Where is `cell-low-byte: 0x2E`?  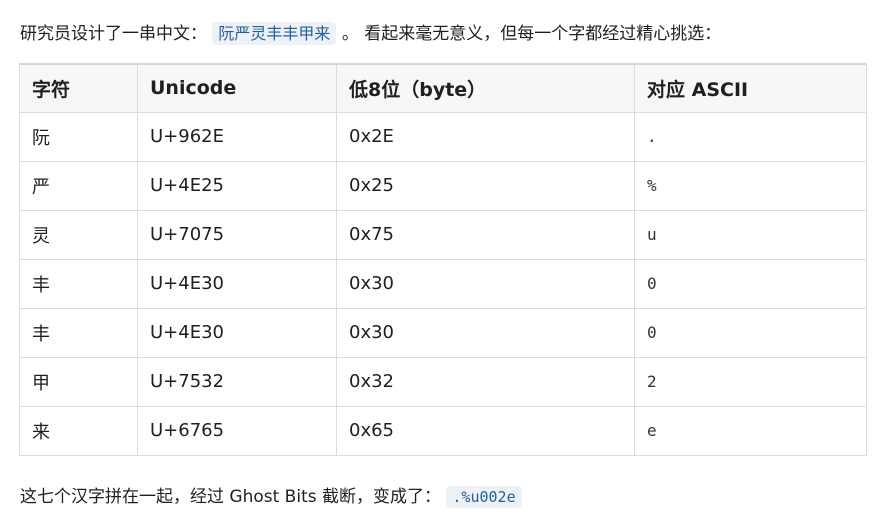
cell-low-byte: 0x2E is located at coordinates (485, 136).